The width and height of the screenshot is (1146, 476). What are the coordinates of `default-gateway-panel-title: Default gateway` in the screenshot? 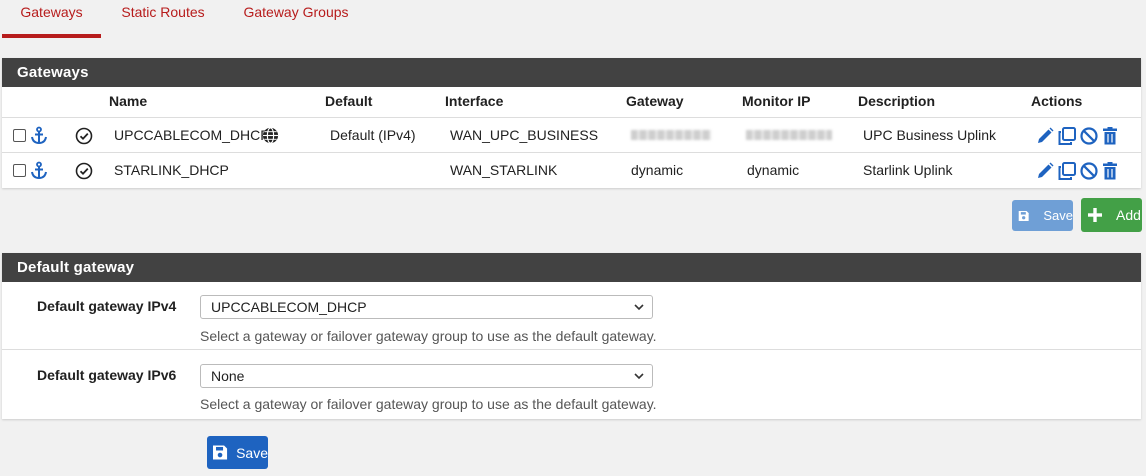 It's located at (571, 267).